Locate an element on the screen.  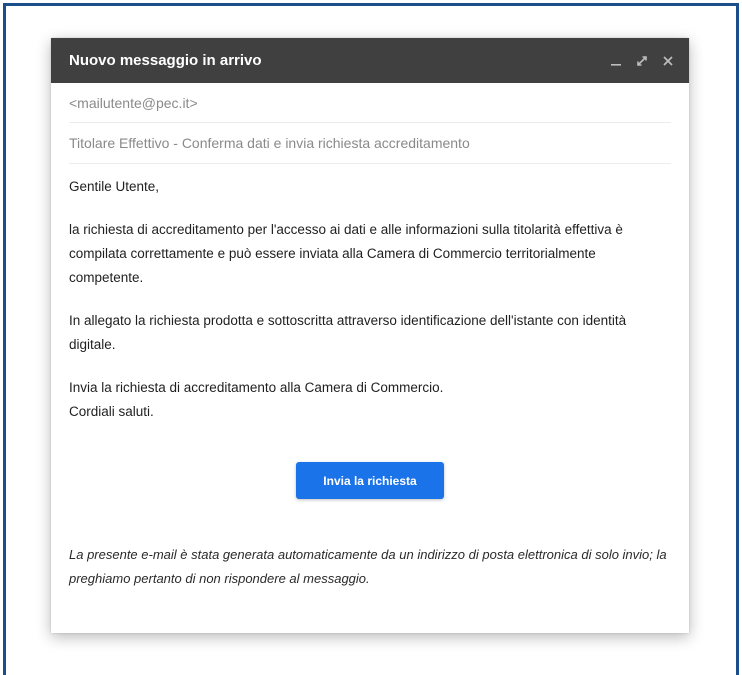
send-request-button: Invia la richiesta is located at coordinates (370, 480).